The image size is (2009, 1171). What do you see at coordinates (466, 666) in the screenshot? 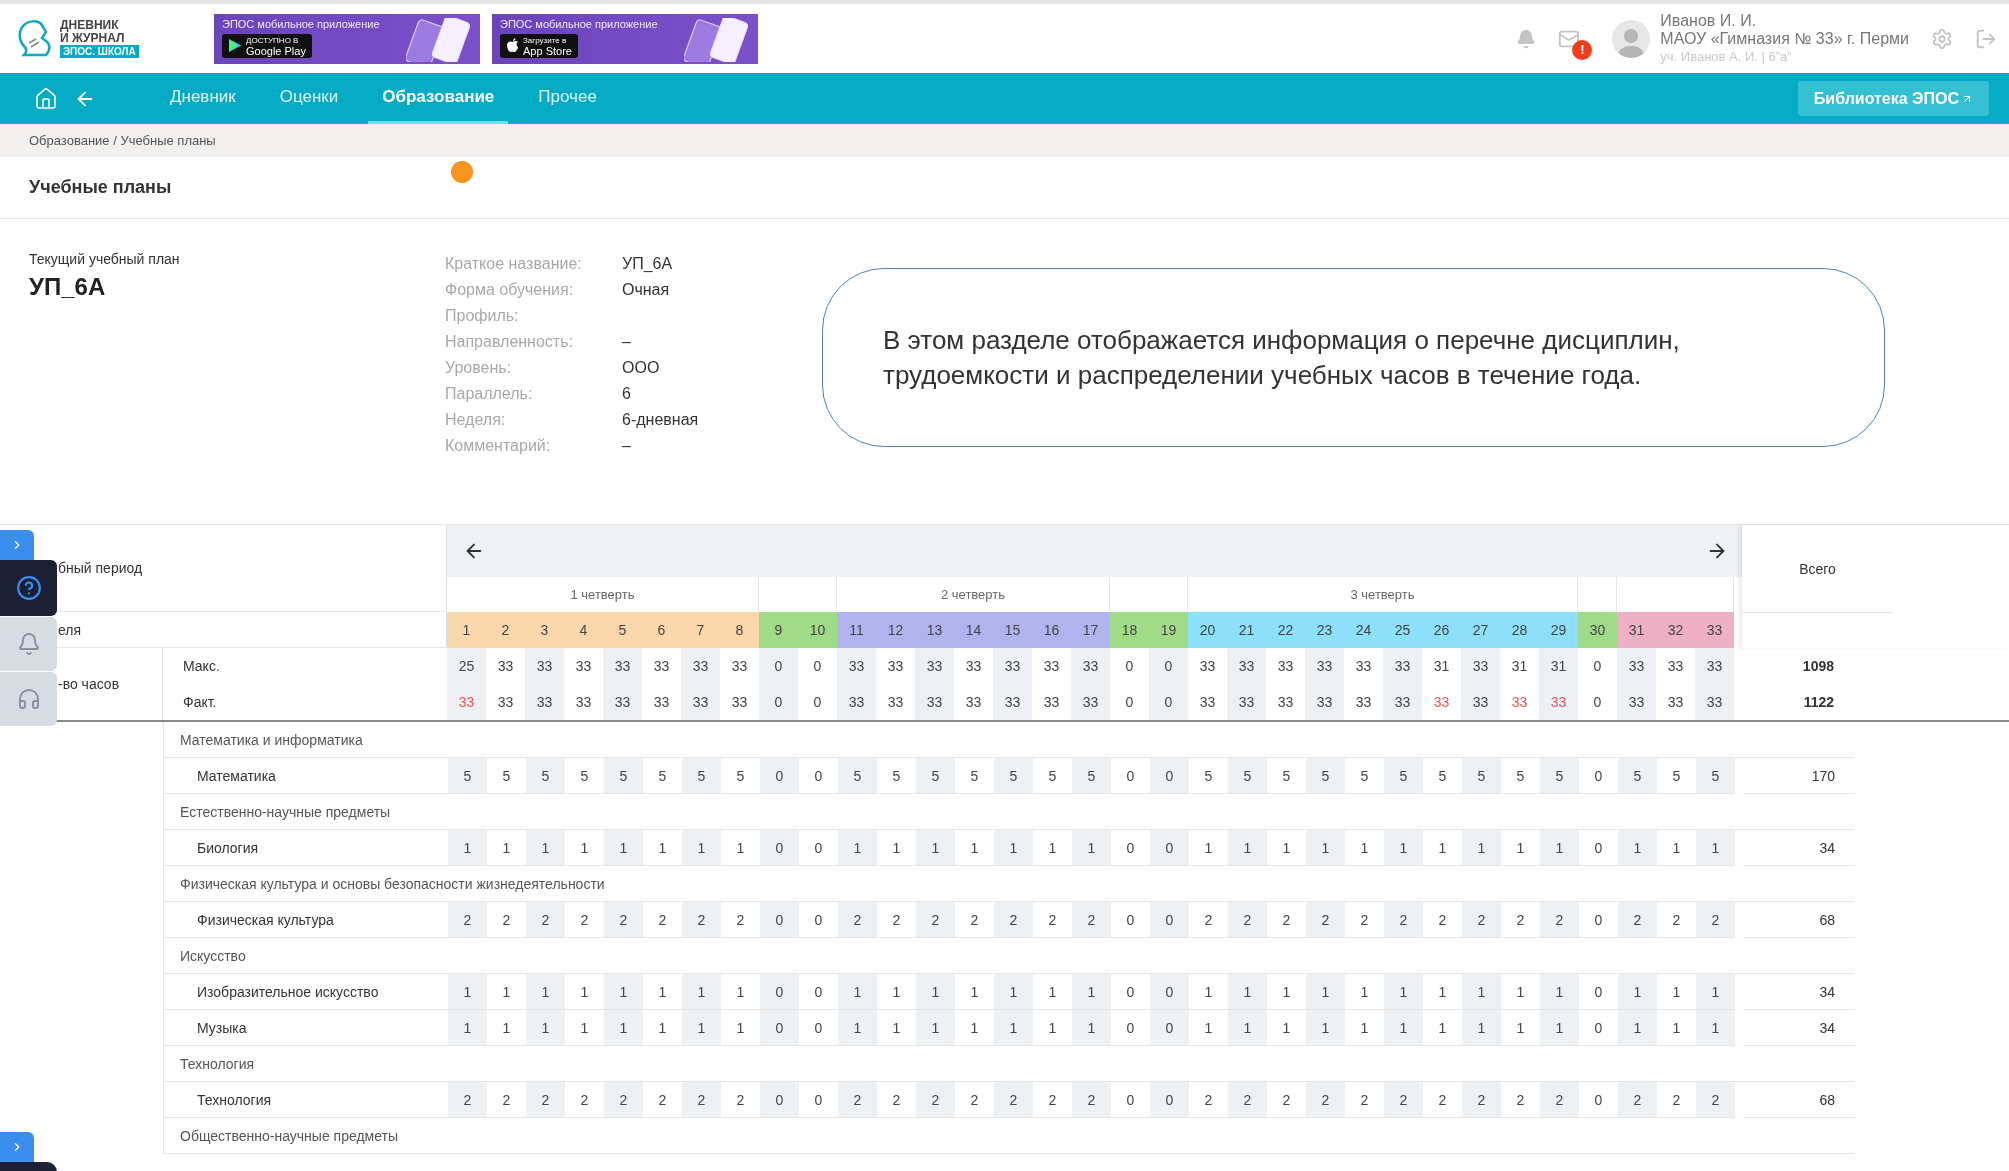
I see `hours-cell: 25` at bounding box center [466, 666].